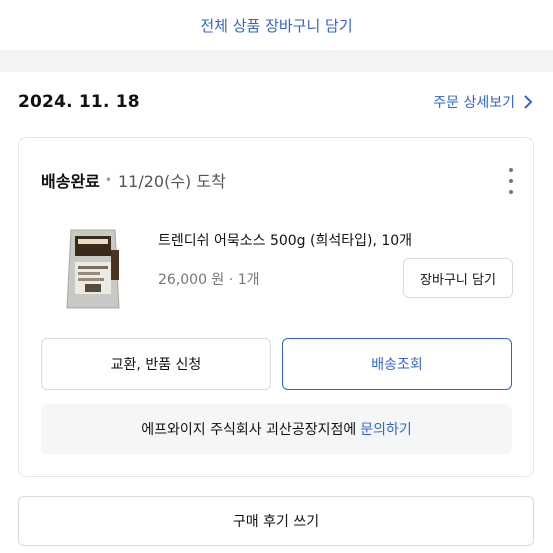 Image resolution: width=553 pixels, height=553 pixels. I want to click on add-all-to-cart-link: 전체 상품 장바구니 담기, so click(276, 25).